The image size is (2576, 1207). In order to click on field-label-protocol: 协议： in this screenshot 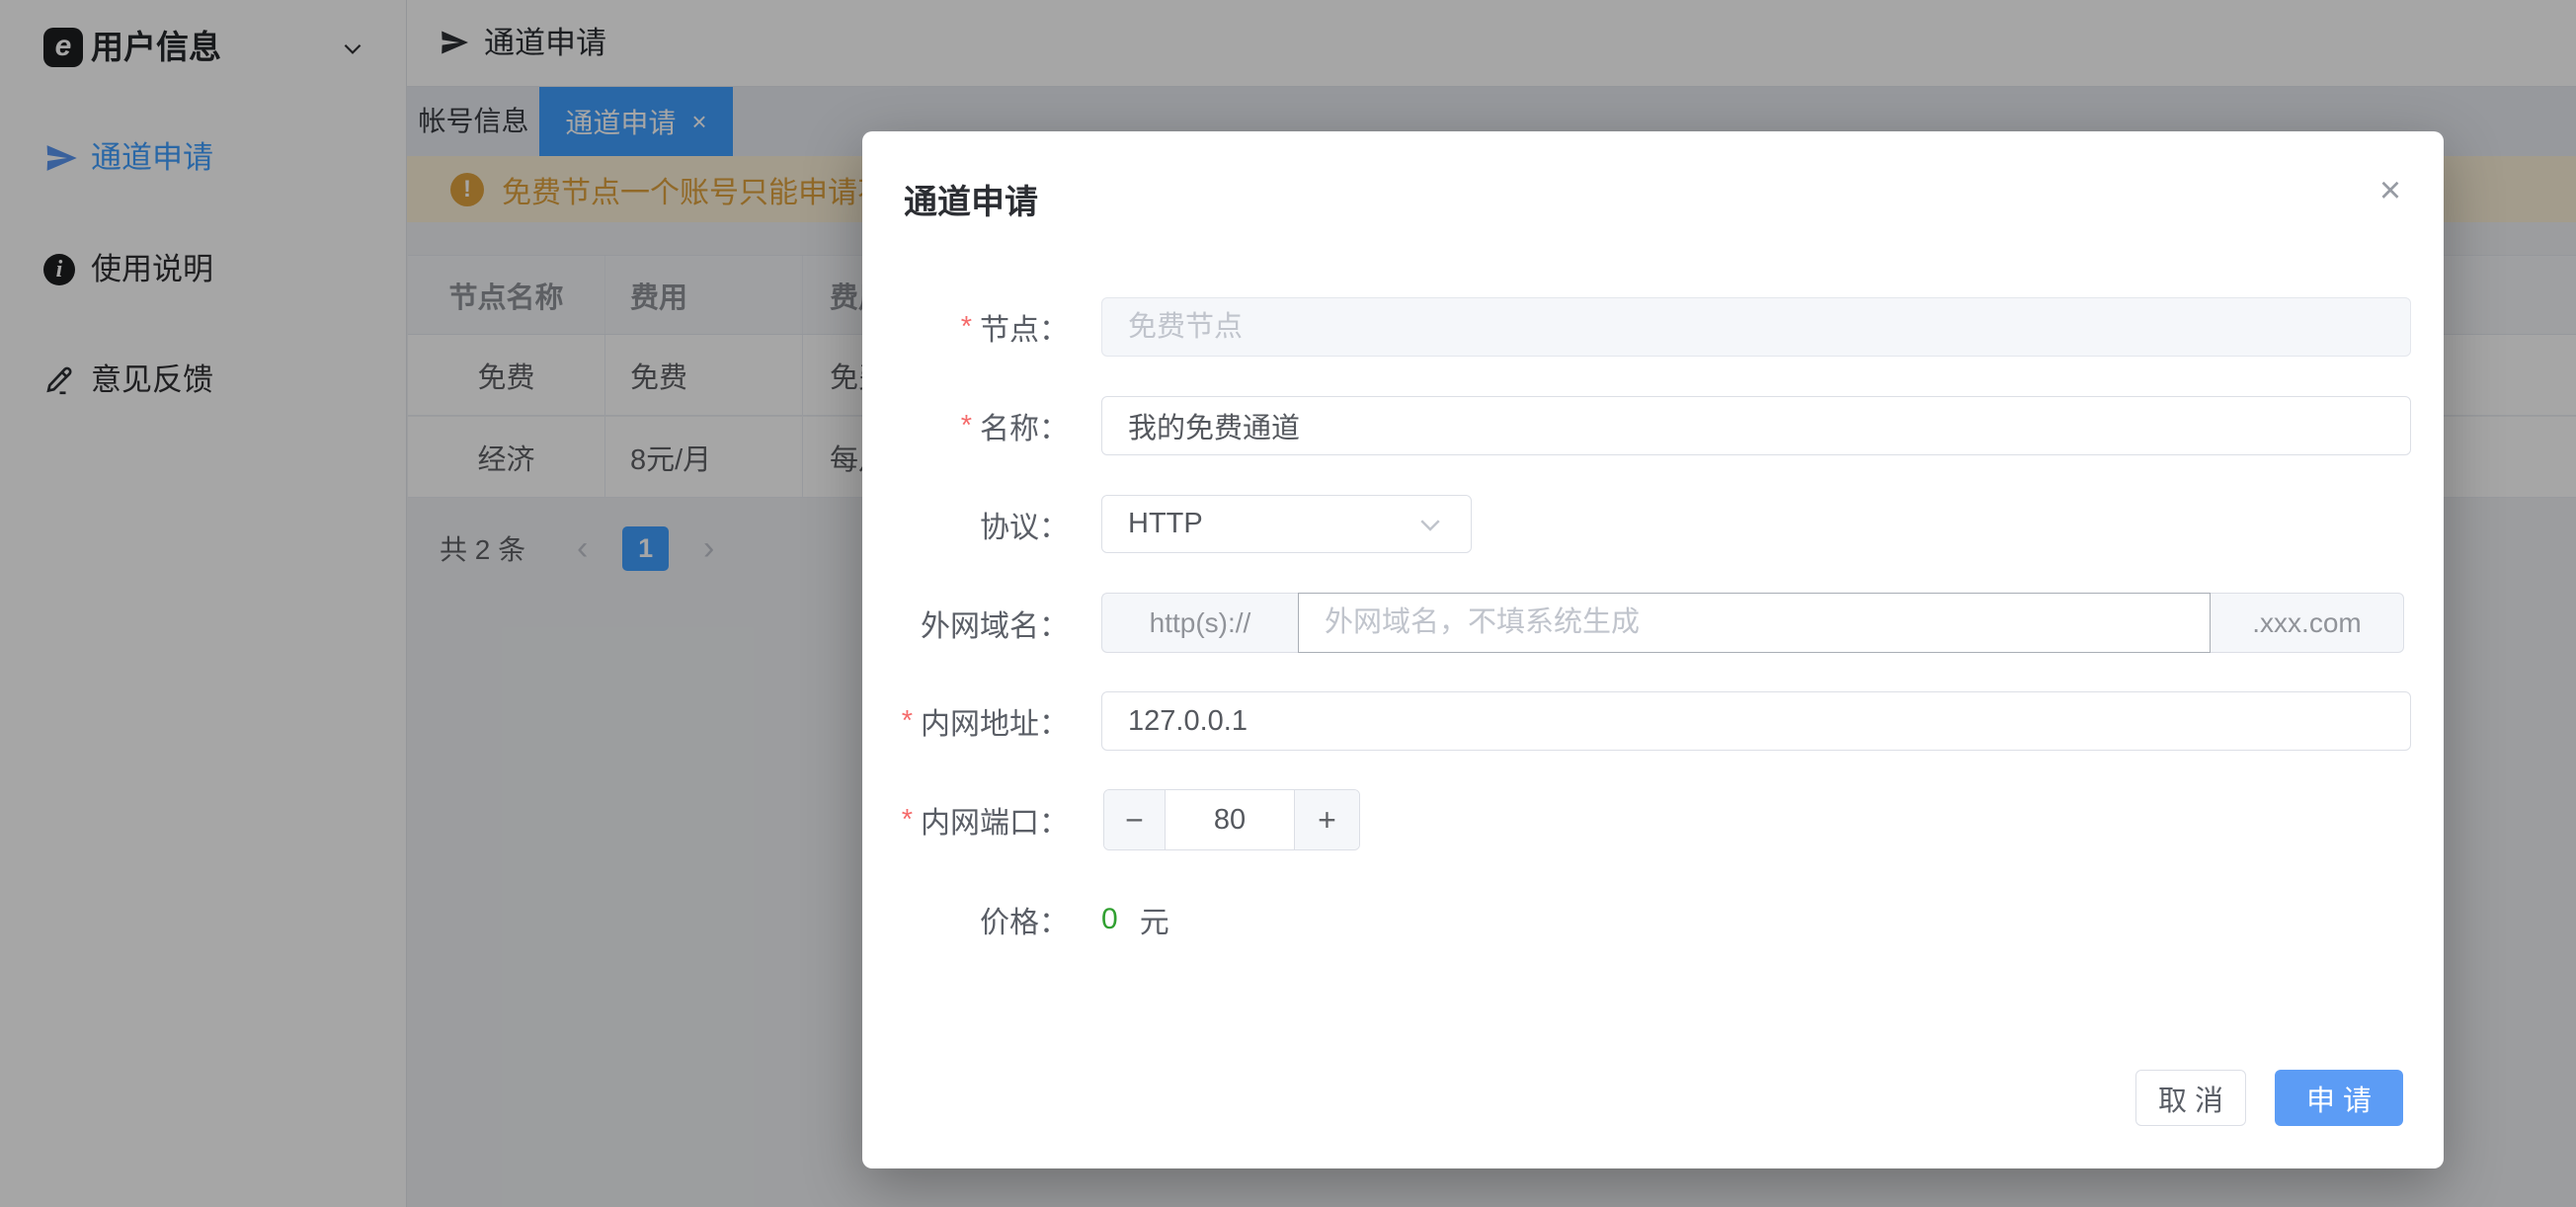, I will do `click(1024, 527)`.